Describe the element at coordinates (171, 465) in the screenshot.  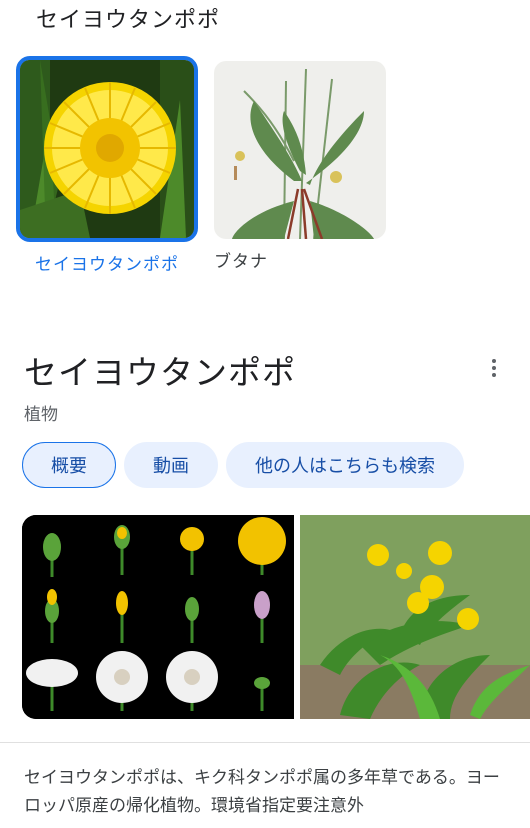
I see `chip-videos: 動画` at that location.